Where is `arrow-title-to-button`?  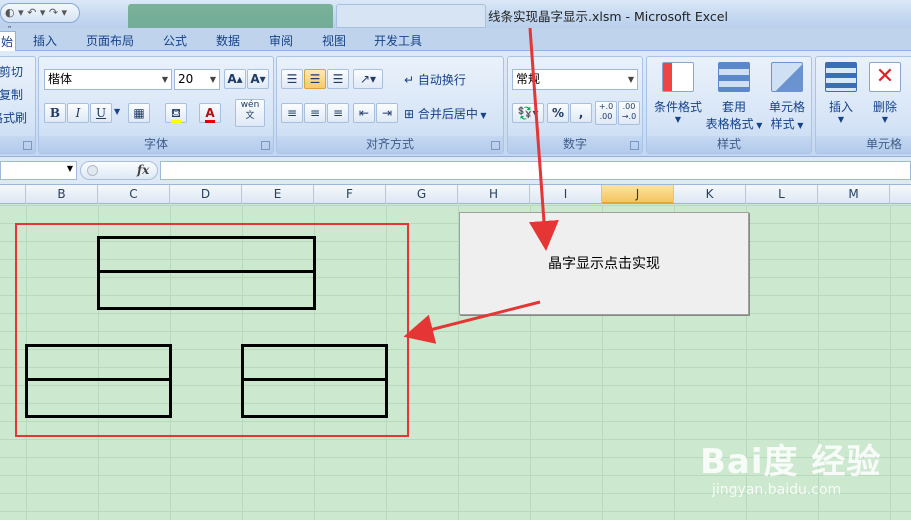
arrow-title-to-button is located at coordinates (543, 139).